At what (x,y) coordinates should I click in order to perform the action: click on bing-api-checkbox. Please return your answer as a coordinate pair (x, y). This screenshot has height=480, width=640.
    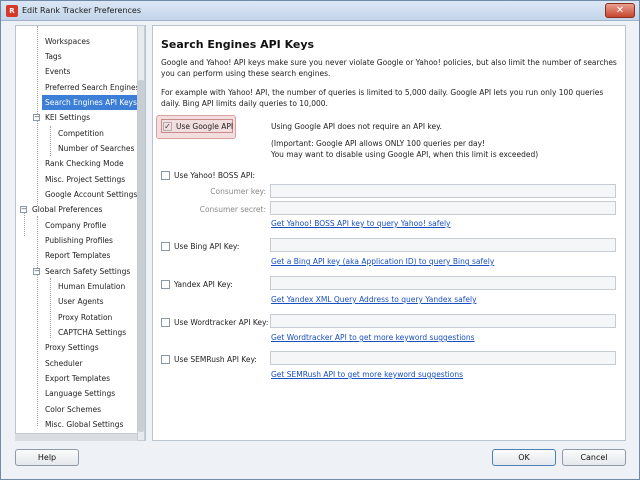
    Looking at the image, I should click on (165, 246).